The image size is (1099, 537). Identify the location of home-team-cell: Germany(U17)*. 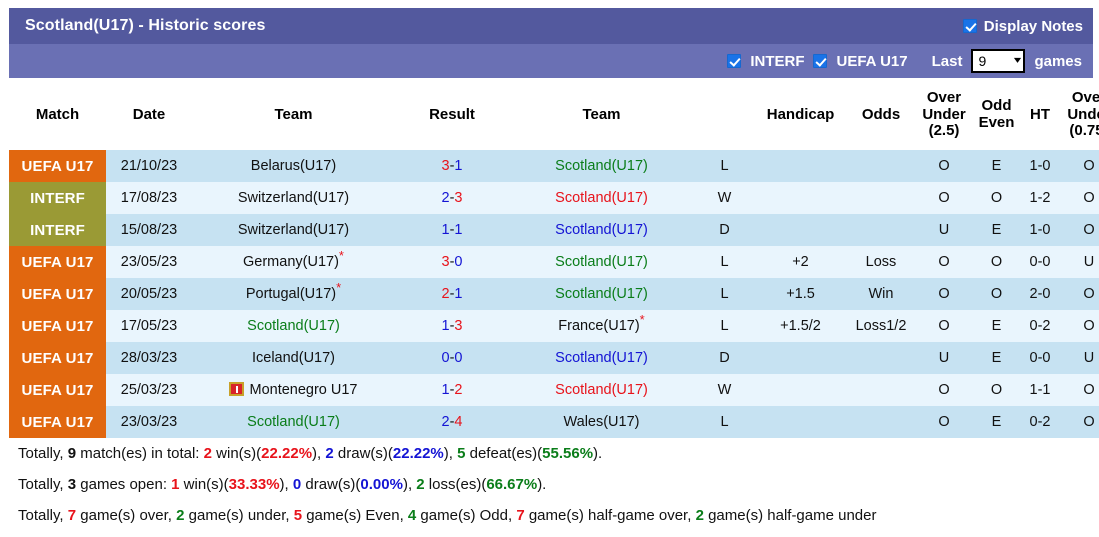
(293, 262).